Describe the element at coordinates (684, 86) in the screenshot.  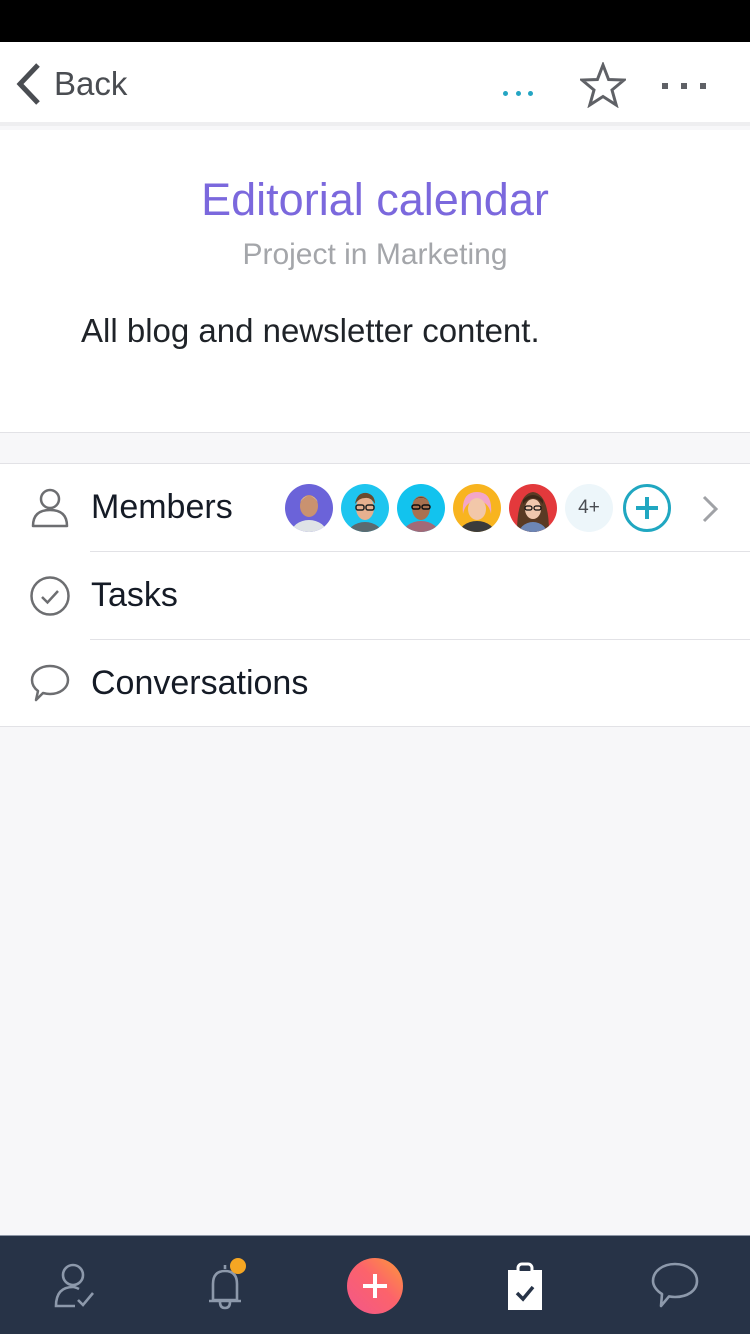
I see `more-options-button` at that location.